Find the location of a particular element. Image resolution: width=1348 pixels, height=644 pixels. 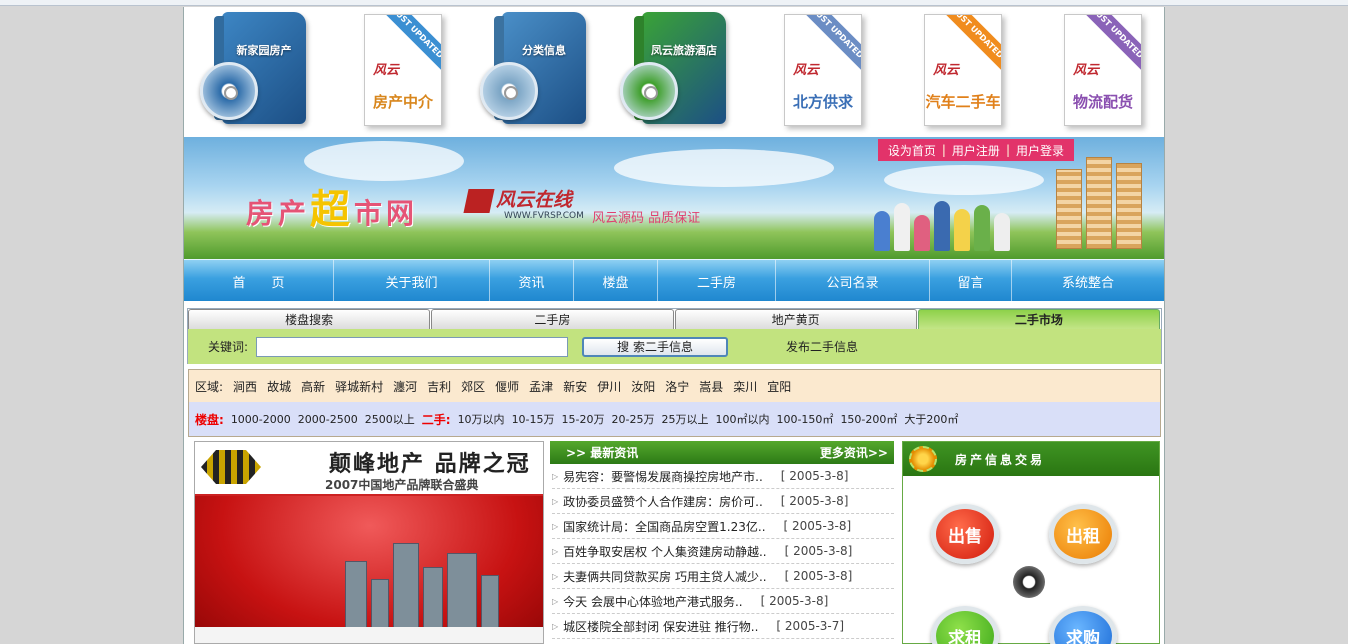

area-filter: 区域: 涧西 故城 高新 驿城新村 瀍河 吉利 郊区 偃师 孟津 新安 伊川 汝阳 洛宁 嵩县 栾川 宜阳 is located at coordinates (674, 386).